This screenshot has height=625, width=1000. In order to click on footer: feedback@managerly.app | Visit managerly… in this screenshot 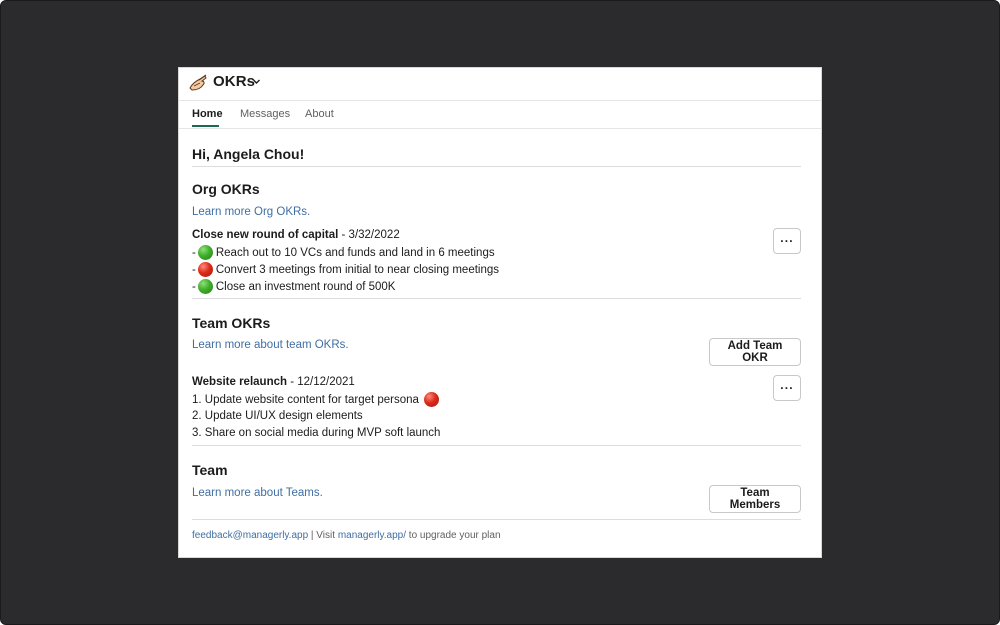, I will do `click(346, 535)`.